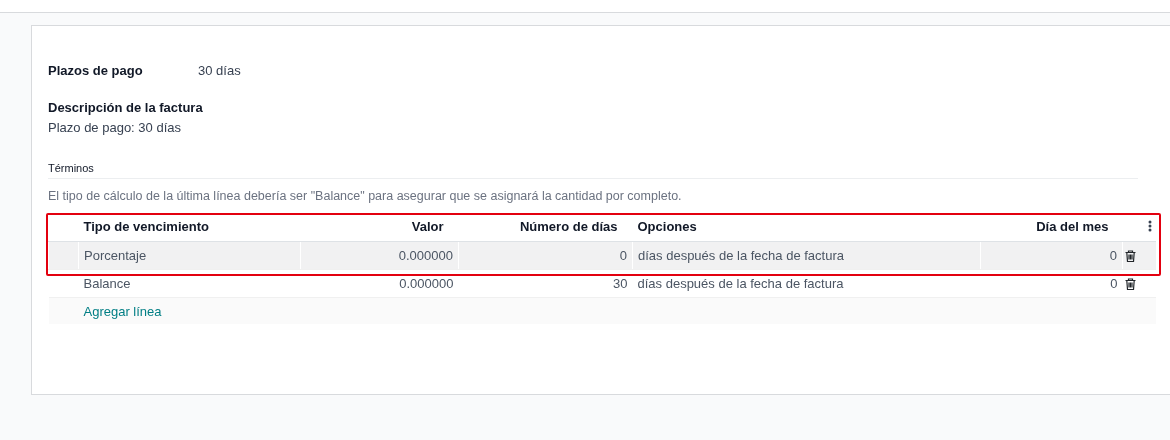 Image resolution: width=1170 pixels, height=440 pixels. I want to click on table-cell: Porcentaje, so click(115, 255).